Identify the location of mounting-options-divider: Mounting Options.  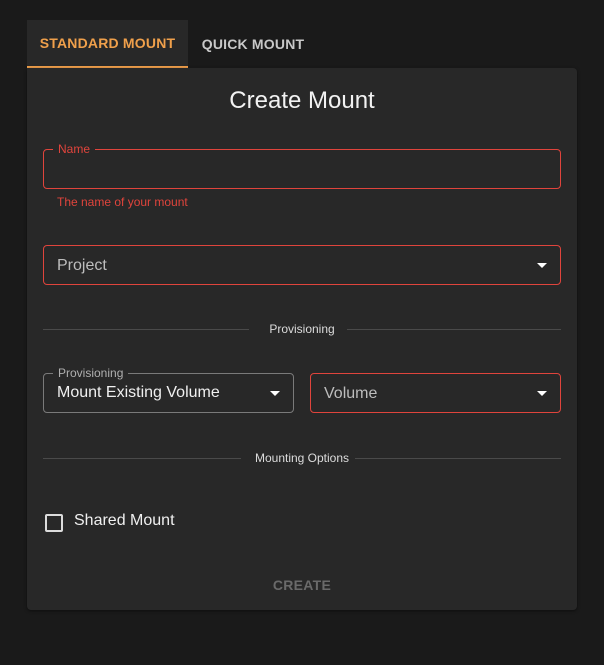
(302, 458).